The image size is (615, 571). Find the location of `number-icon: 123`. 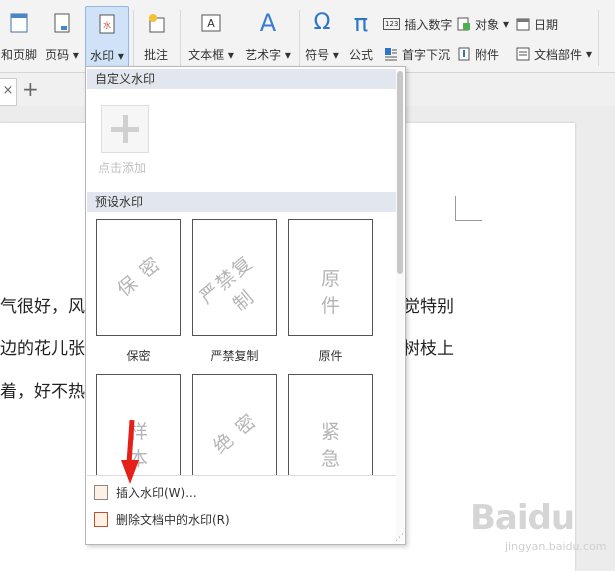

number-icon: 123 is located at coordinates (392, 24).